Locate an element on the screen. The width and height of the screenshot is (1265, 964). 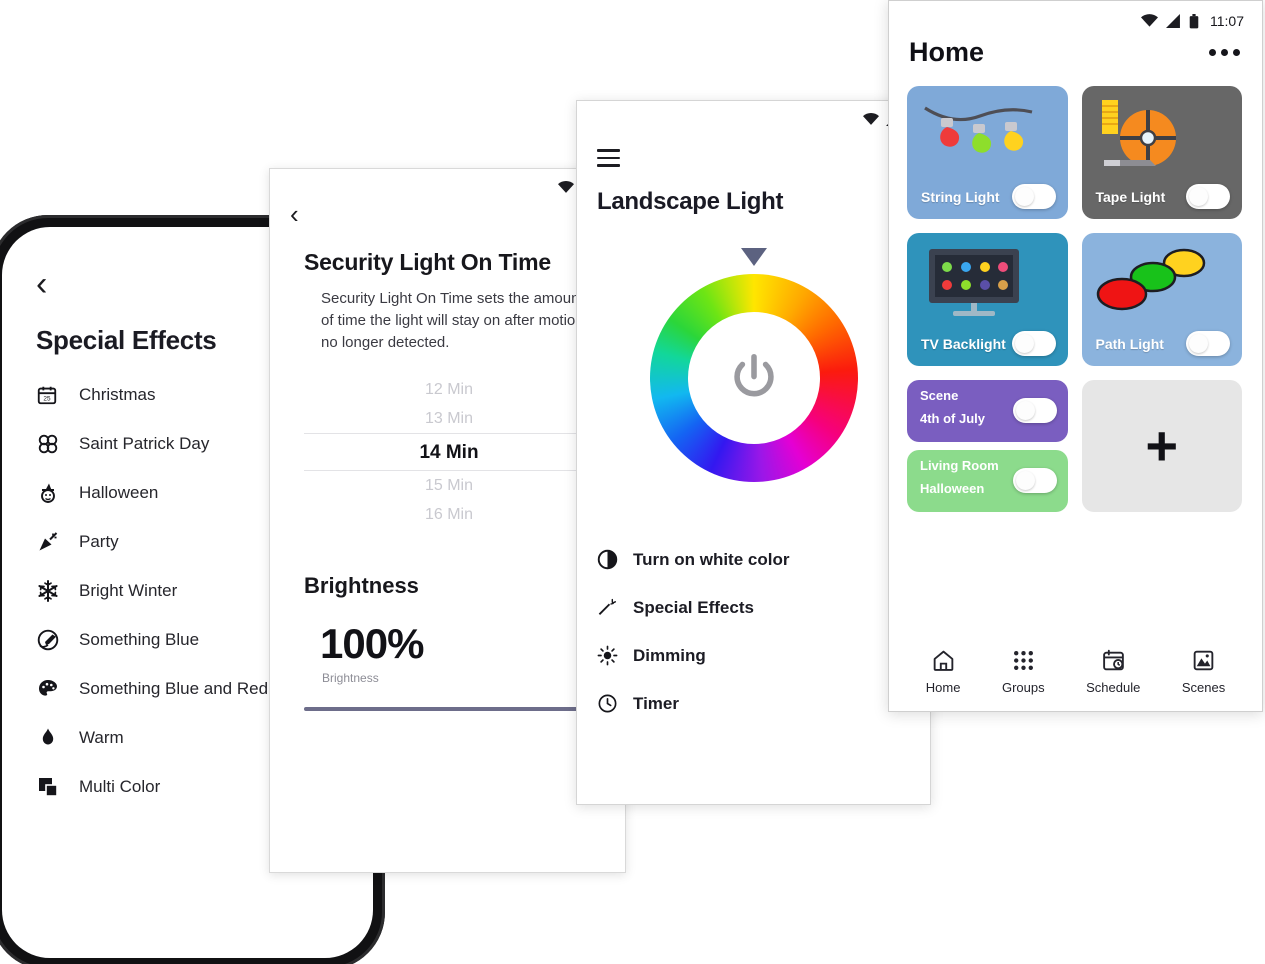
tape-light-art is located at coordinates (1151, 137).